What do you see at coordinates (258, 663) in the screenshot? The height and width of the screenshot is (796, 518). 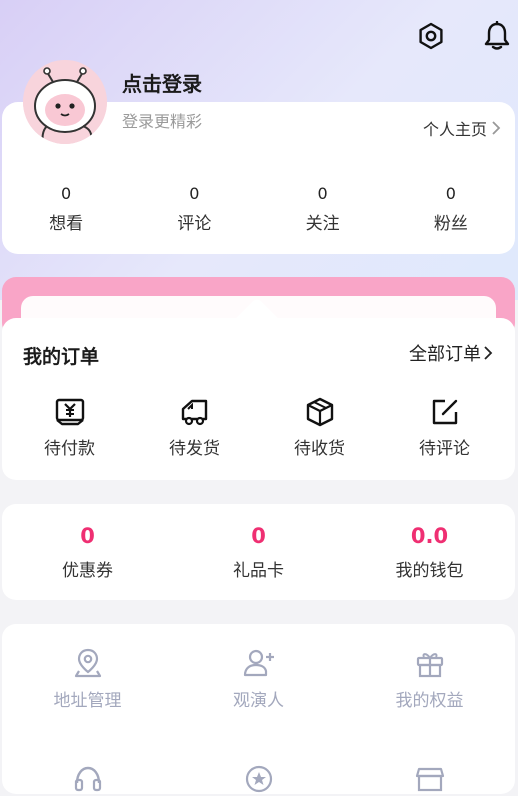 I see `add-person-icon` at bounding box center [258, 663].